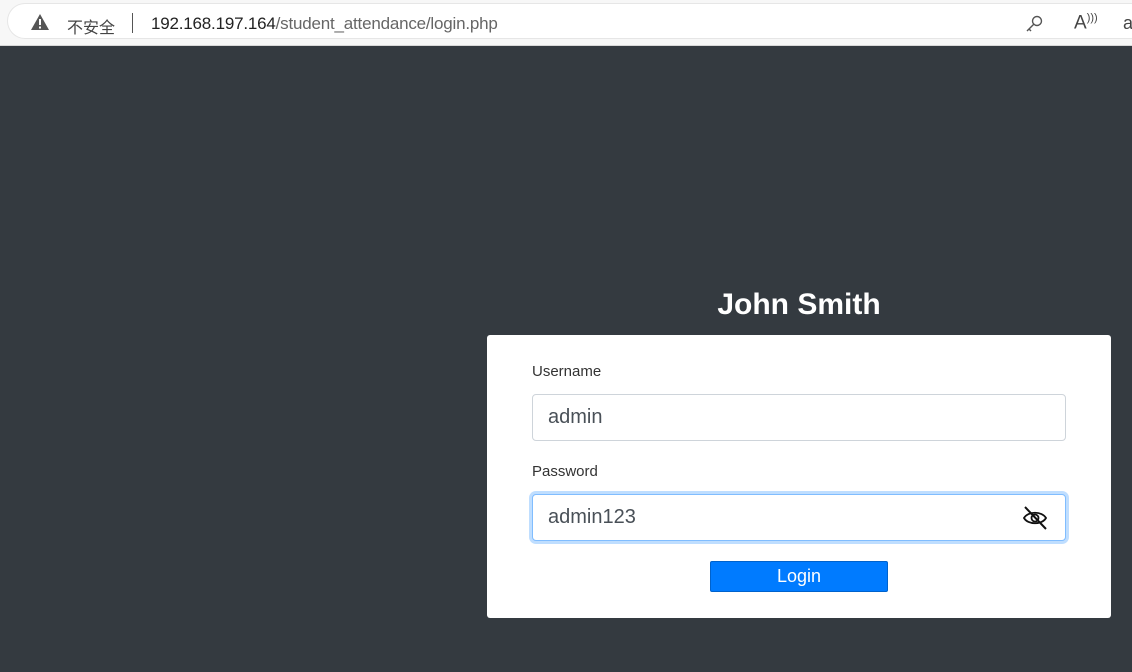 This screenshot has width=1132, height=672. What do you see at coordinates (1127, 23) in the screenshot?
I see `text-size-icon: aa` at bounding box center [1127, 23].